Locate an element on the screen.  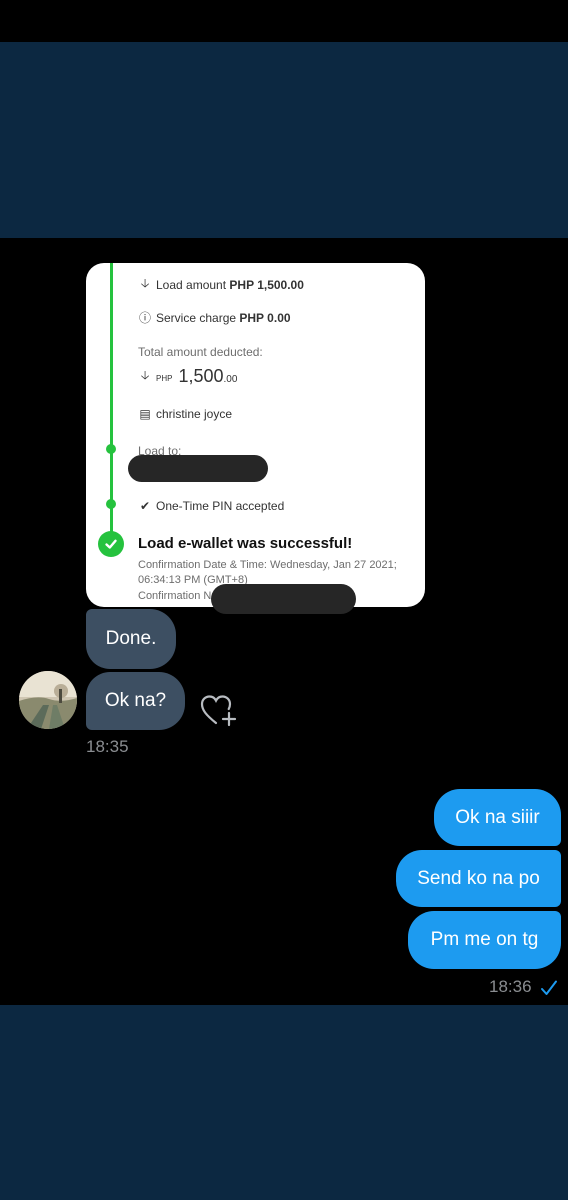
service-charge-label: Service charge is located at coordinates (196, 317).